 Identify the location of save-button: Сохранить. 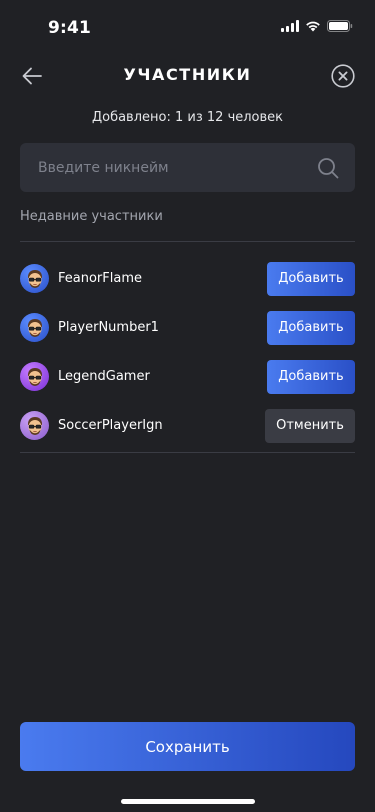
(187, 746).